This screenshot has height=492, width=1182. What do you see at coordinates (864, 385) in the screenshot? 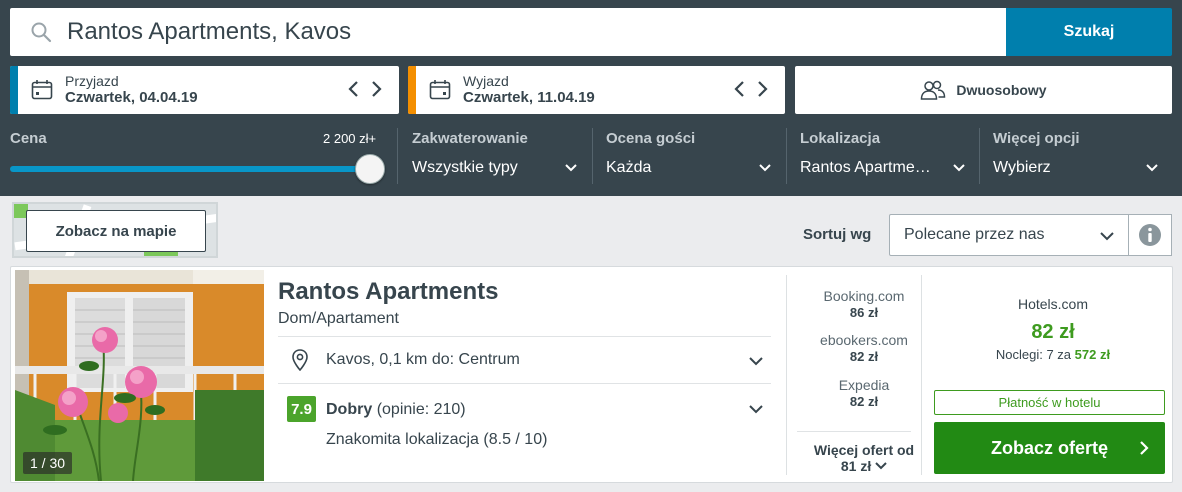
I see `offer-site: Expedia` at bounding box center [864, 385].